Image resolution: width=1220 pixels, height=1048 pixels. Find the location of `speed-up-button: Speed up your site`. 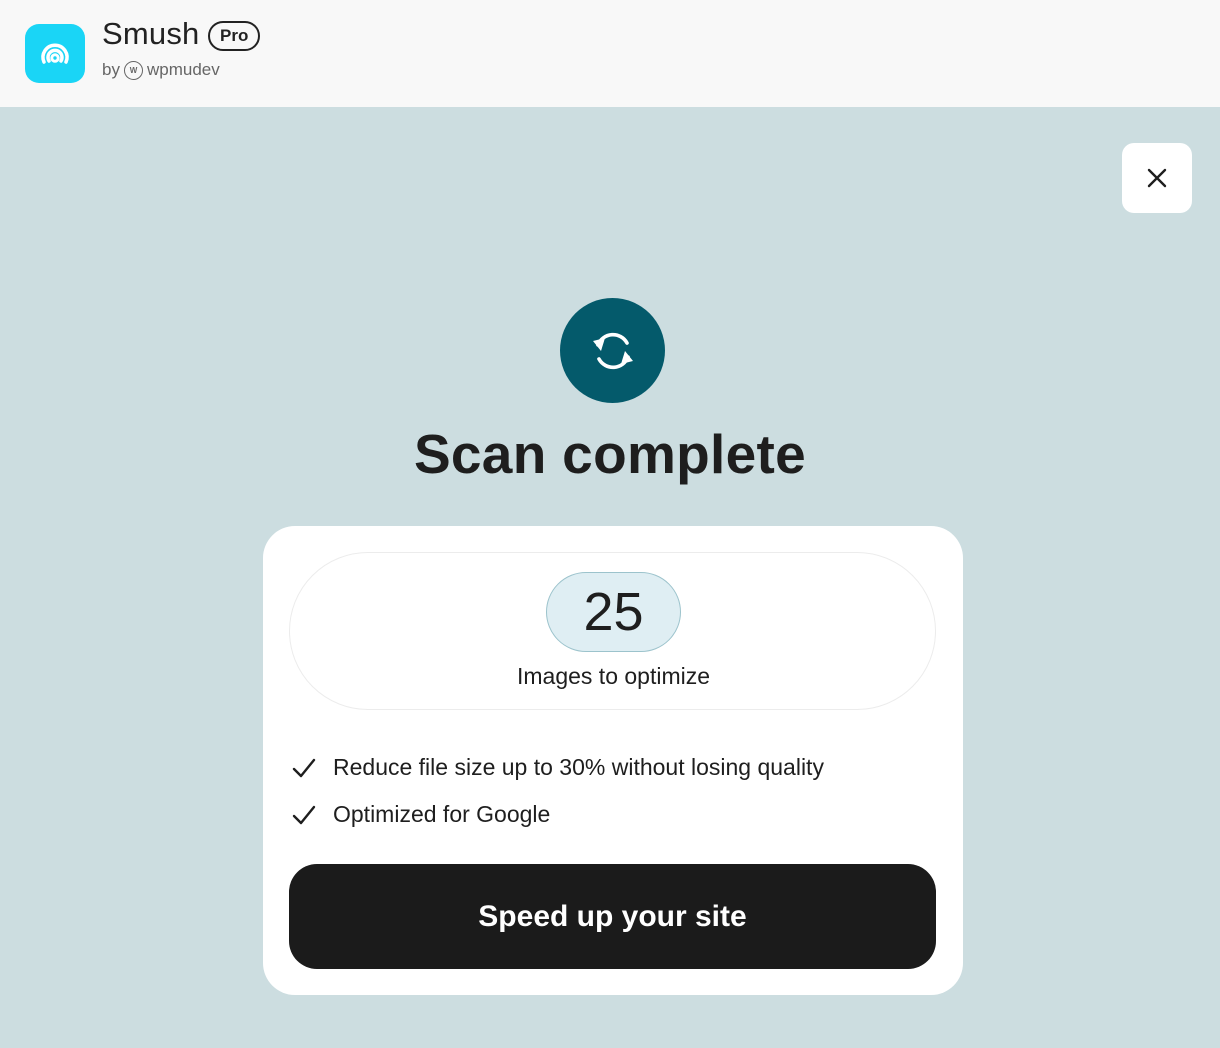

speed-up-button: Speed up your site is located at coordinates (612, 916).